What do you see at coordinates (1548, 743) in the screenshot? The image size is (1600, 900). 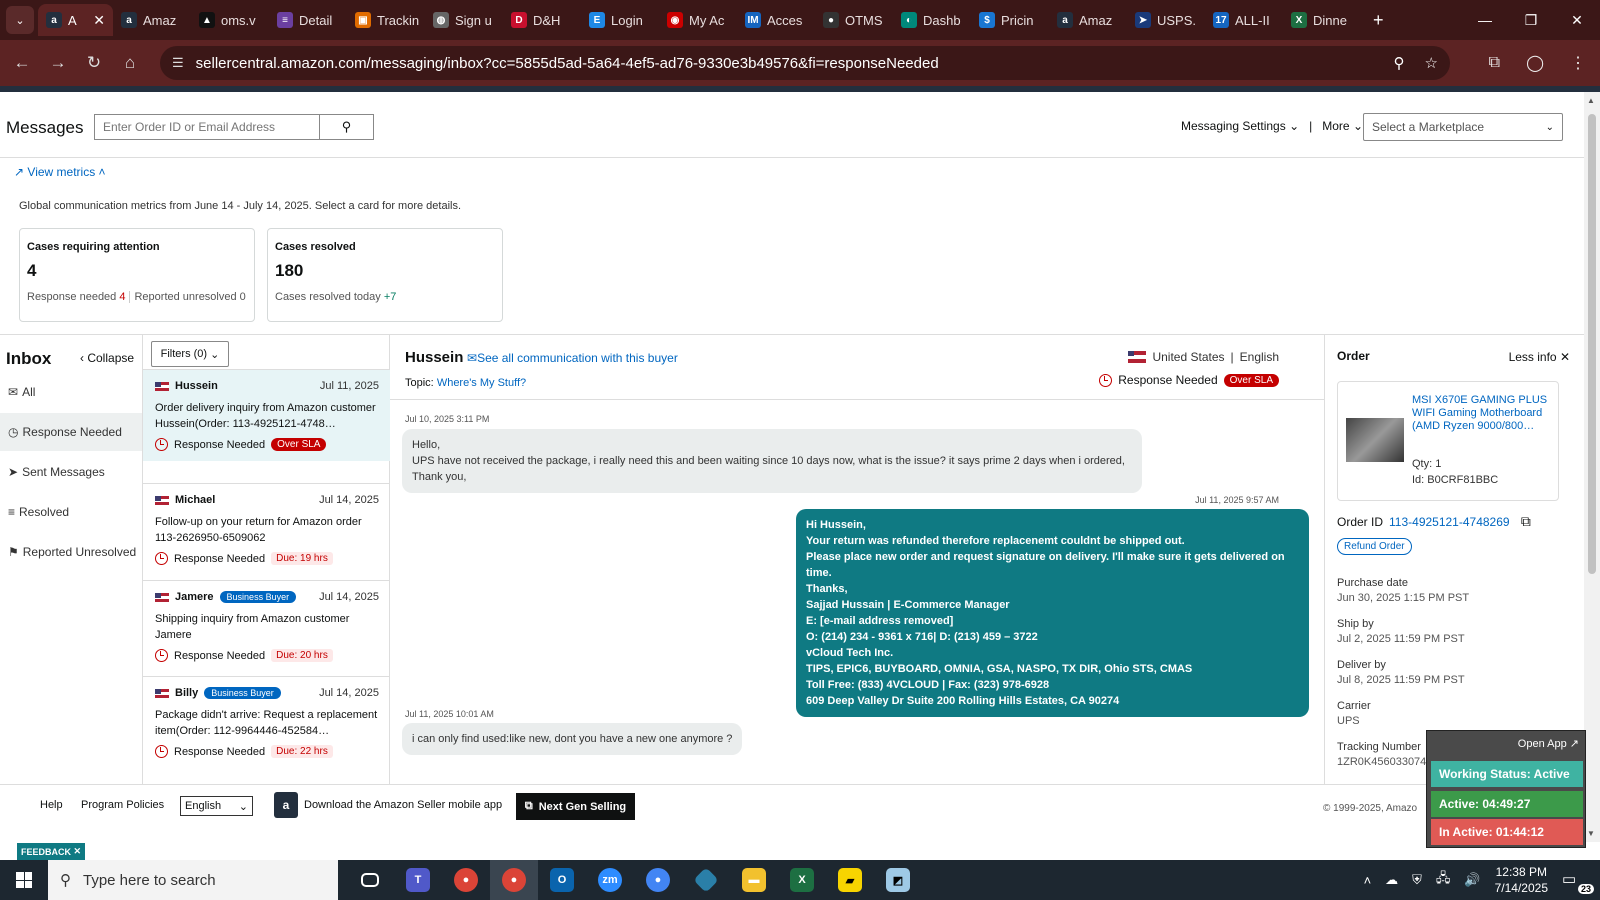 I see `open-app-button: Open App ↗` at bounding box center [1548, 743].